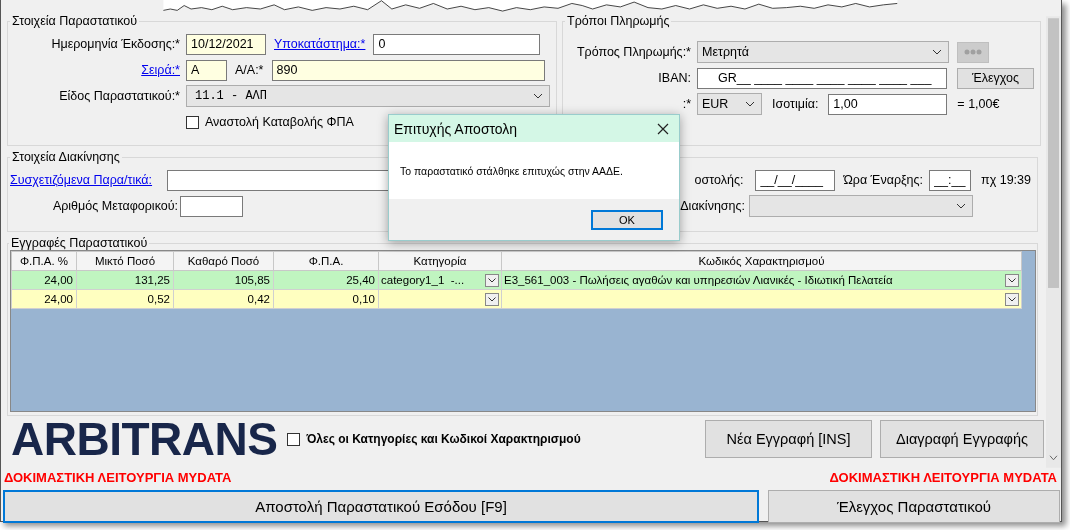 The width and height of the screenshot is (1070, 530). I want to click on column-header: Κατηγορία, so click(440, 261).